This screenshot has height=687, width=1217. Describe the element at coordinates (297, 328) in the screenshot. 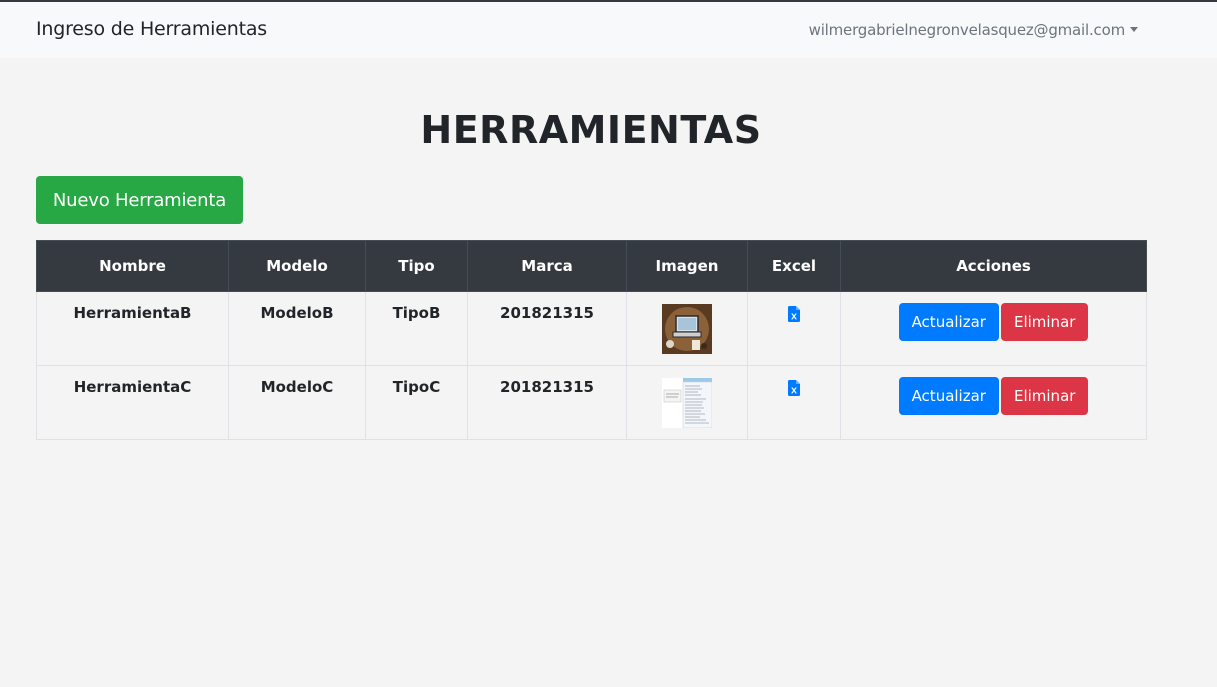

I see `cell-modelo: ModeloB` at that location.